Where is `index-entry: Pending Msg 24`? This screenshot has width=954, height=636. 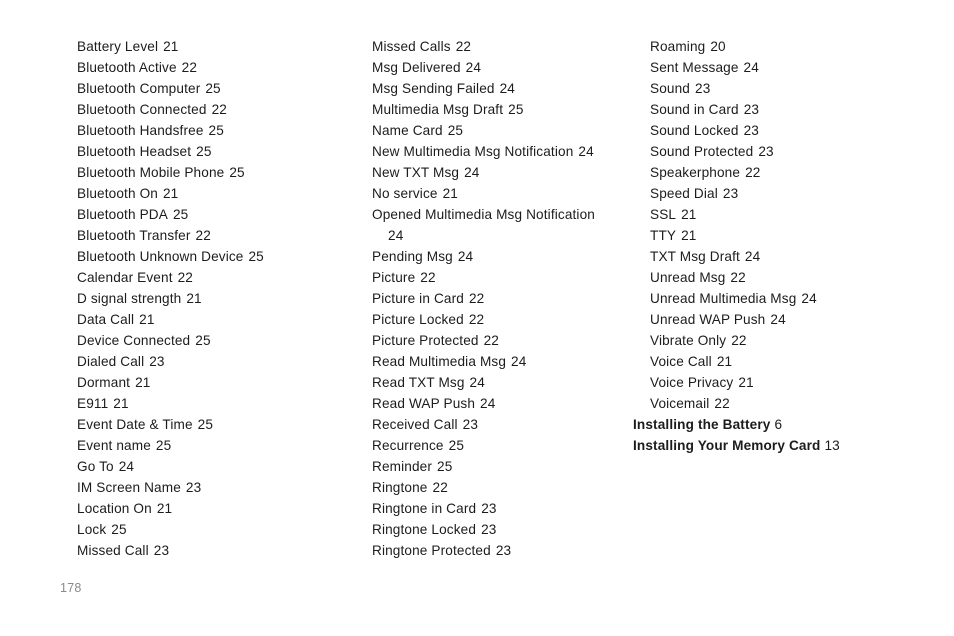
index-entry: Pending Msg 24 is located at coordinates (505, 256).